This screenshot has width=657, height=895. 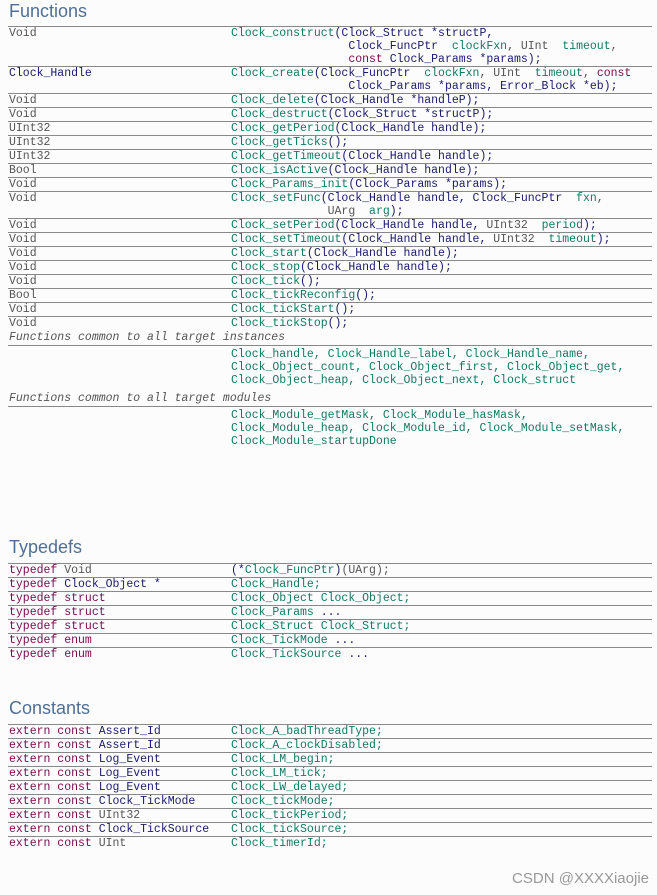 I want to click on function-link: Clock_TickMode, so click(x=279, y=640).